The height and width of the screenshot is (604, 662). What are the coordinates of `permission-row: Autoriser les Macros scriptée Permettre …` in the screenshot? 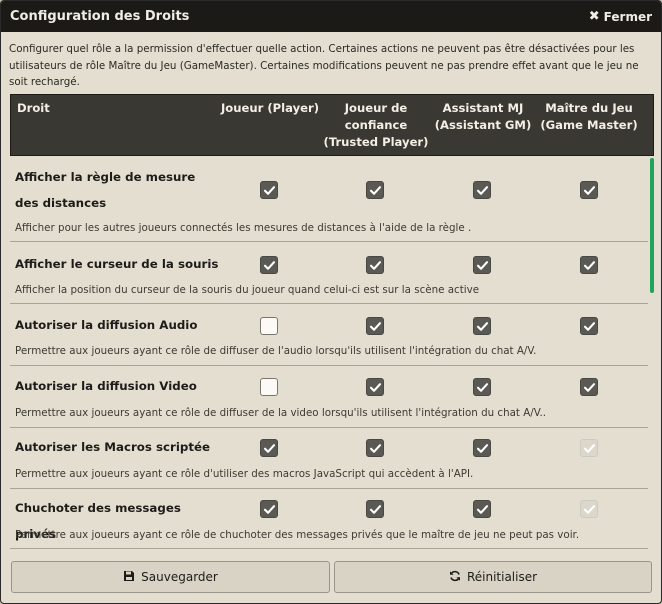 It's located at (329, 459).